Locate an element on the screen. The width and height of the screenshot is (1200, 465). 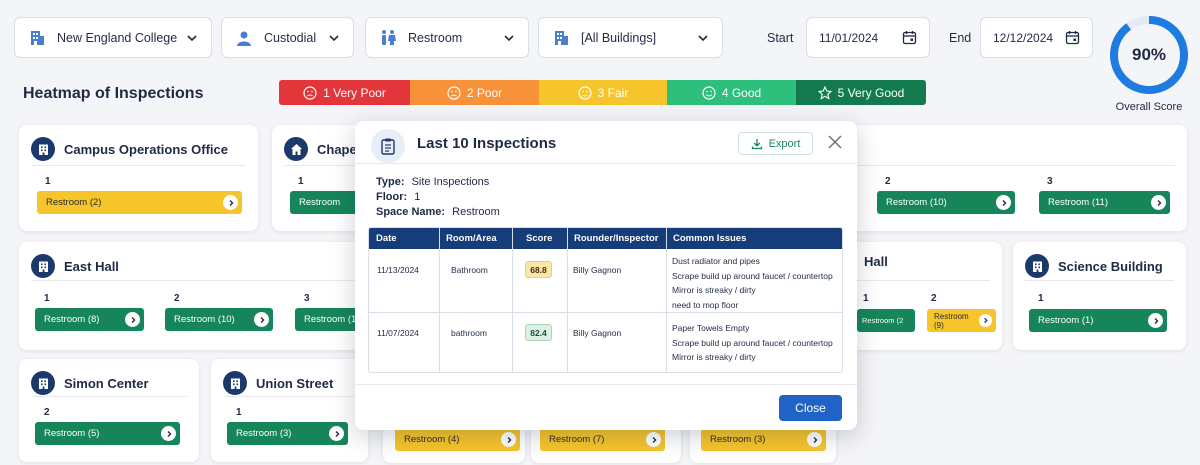
legend-label: 4 Good is located at coordinates (741, 92).